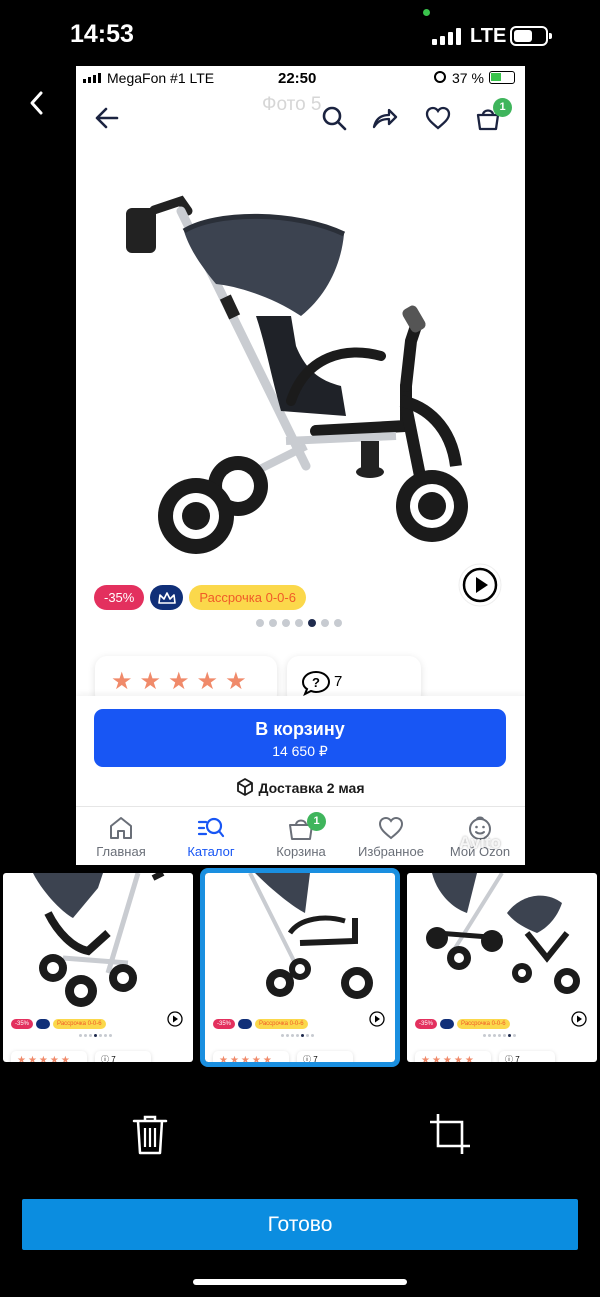 The image size is (600, 1297). What do you see at coordinates (37, 103) in the screenshot?
I see `back-chevron-icon` at bounding box center [37, 103].